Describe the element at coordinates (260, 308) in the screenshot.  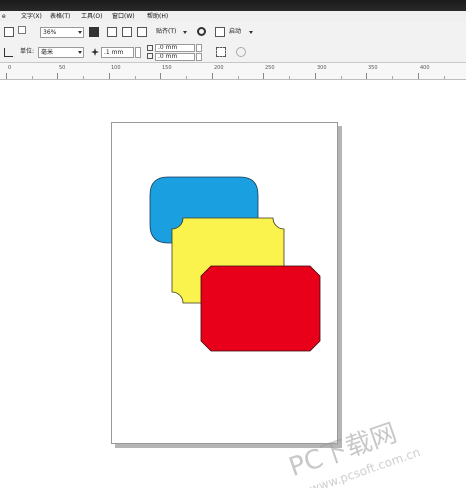
I see `red-chamfered-rect` at that location.